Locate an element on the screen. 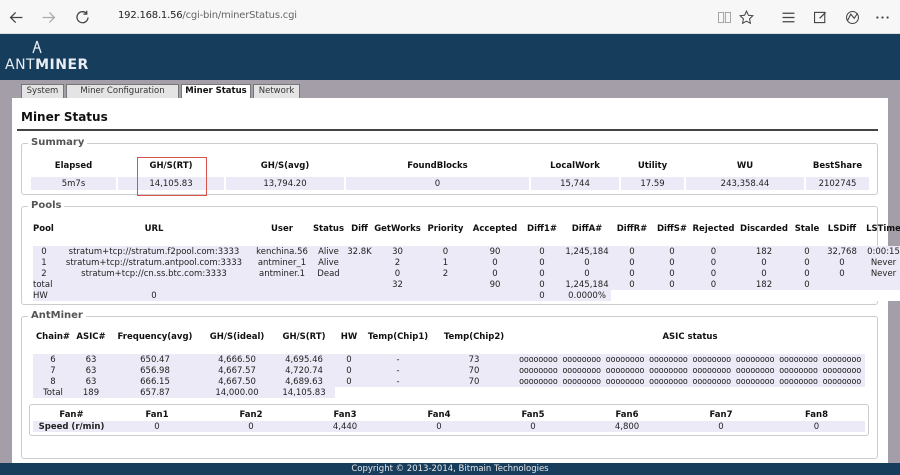  pools-hw-diffa: 0.0000% is located at coordinates (587, 295).